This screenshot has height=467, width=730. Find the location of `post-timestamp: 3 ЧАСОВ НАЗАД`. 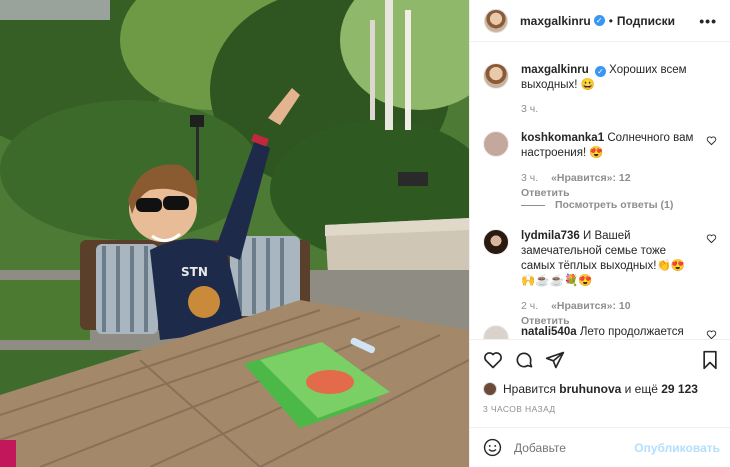

post-timestamp: 3 ЧАСОВ НАЗАД is located at coordinates (519, 409).